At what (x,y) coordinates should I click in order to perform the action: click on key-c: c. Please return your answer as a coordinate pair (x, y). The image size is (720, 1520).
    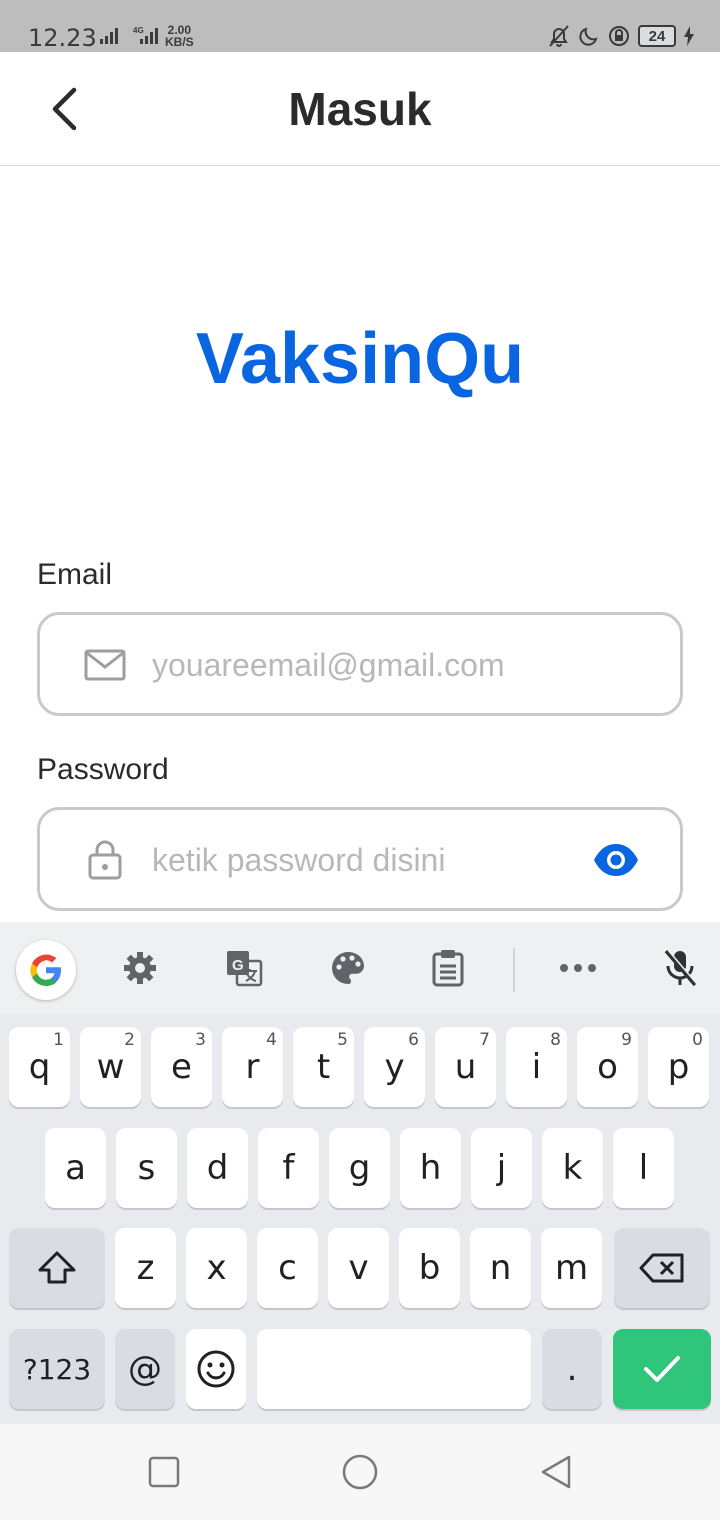
    Looking at the image, I should click on (287, 1268).